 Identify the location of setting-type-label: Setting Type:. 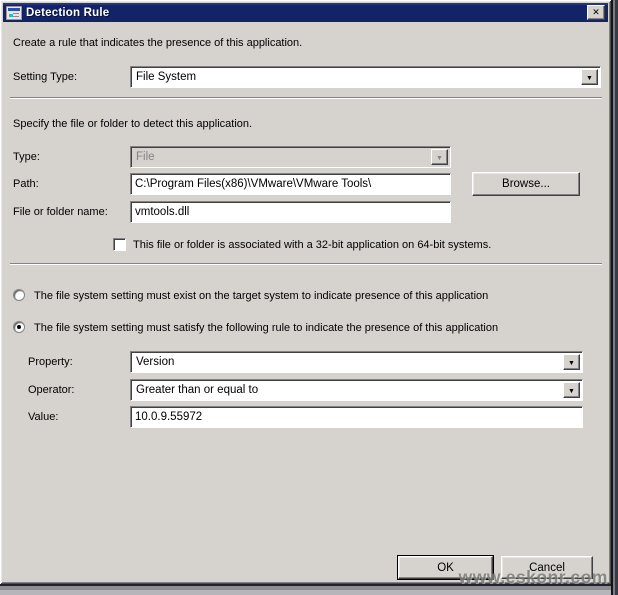
(45, 77).